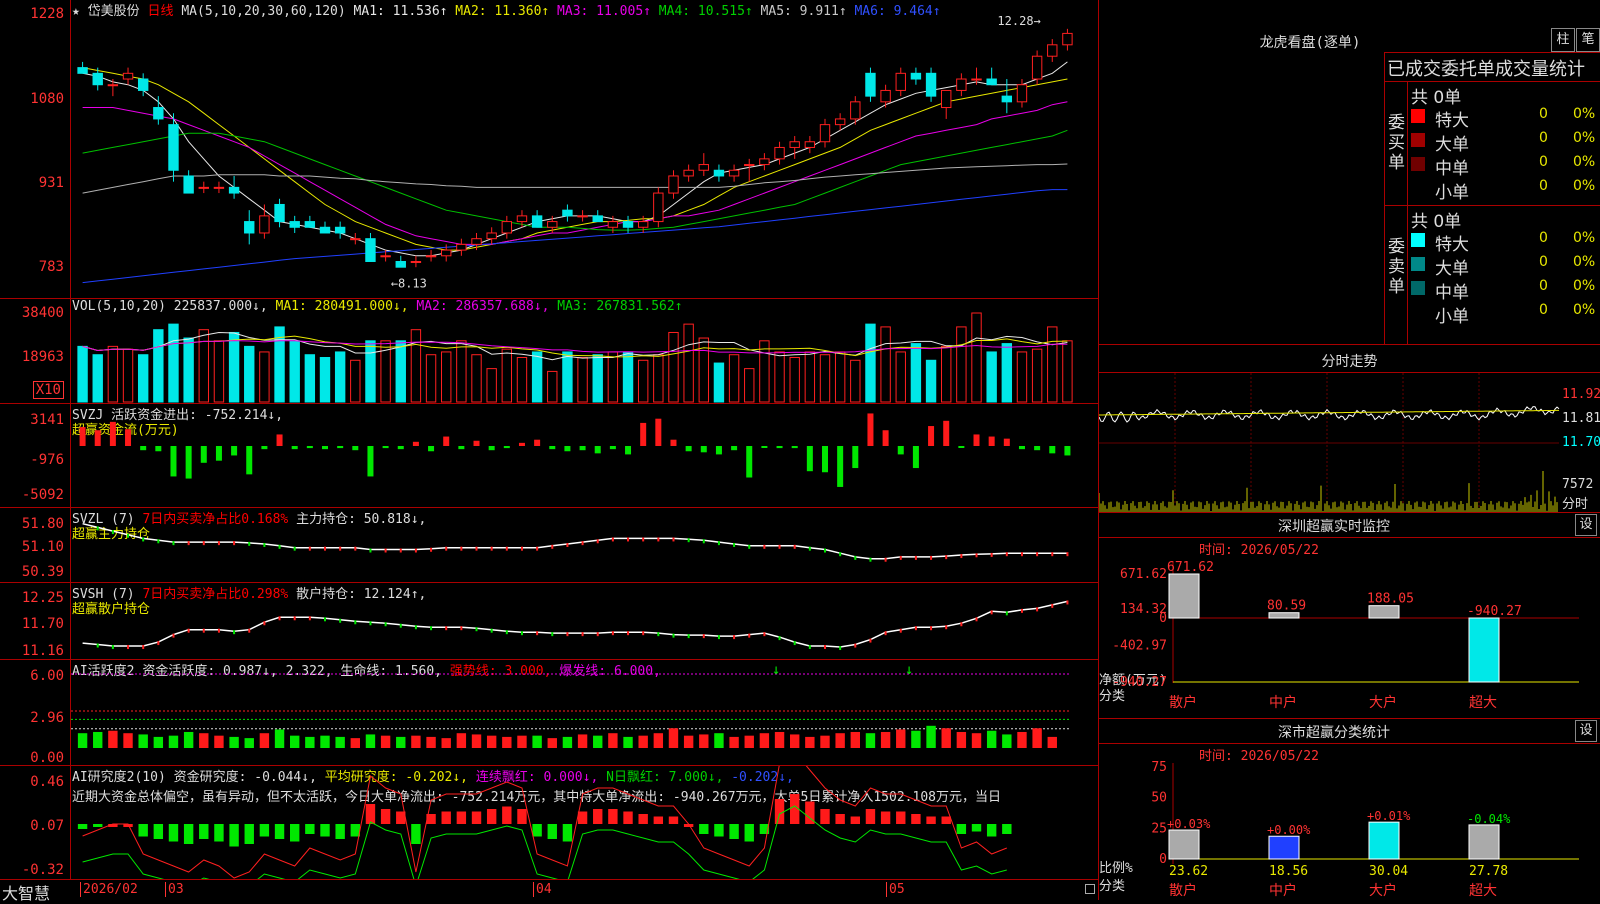 This screenshot has width=1600, height=904. What do you see at coordinates (584, 621) in the screenshot?
I see `svsh-chart` at bounding box center [584, 621].